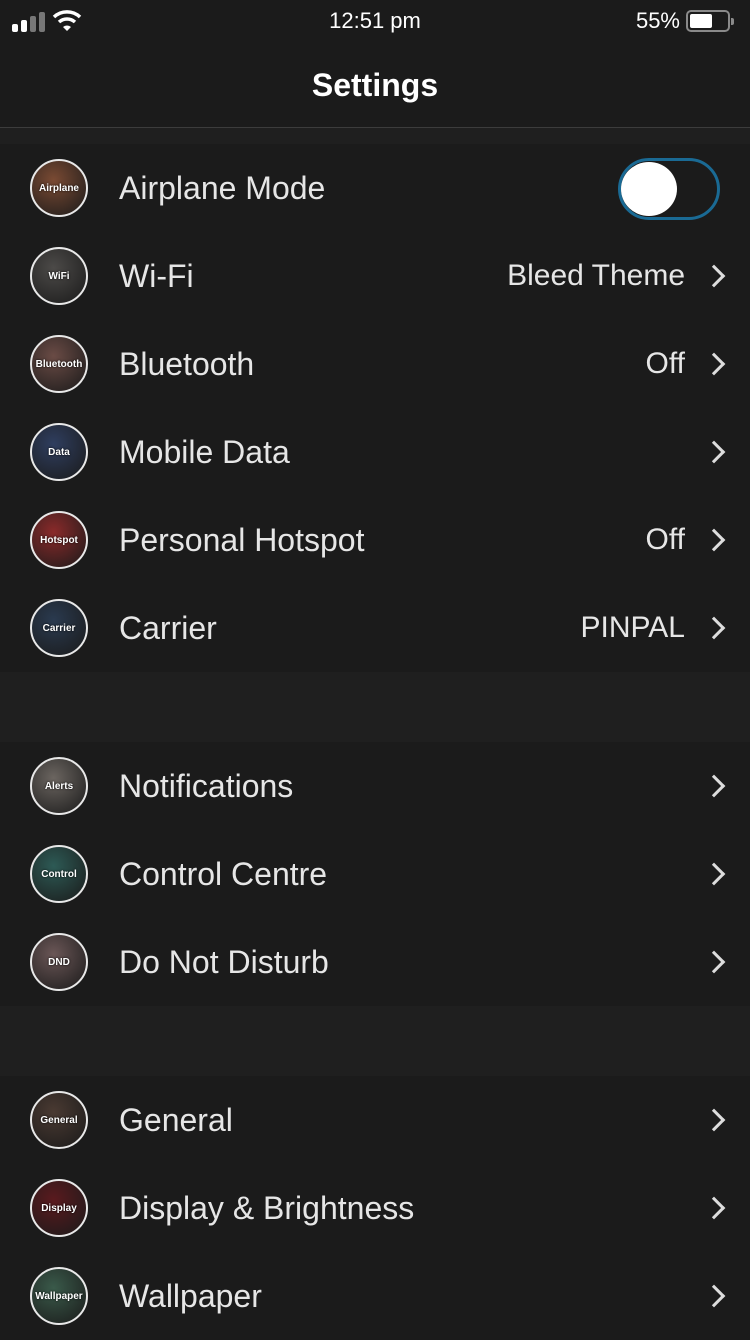  Describe the element at coordinates (59, 276) in the screenshot. I see `wi-fi-icon: WiFi` at that location.